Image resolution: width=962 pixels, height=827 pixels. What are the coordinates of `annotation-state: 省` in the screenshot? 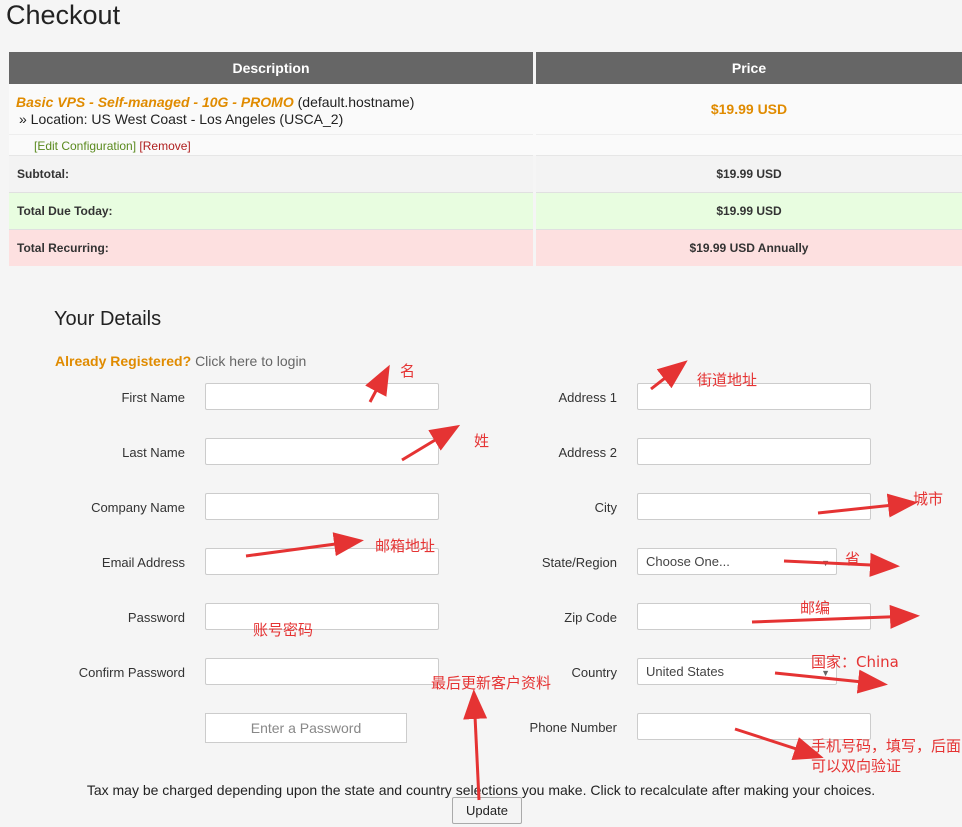 It's located at (853, 559).